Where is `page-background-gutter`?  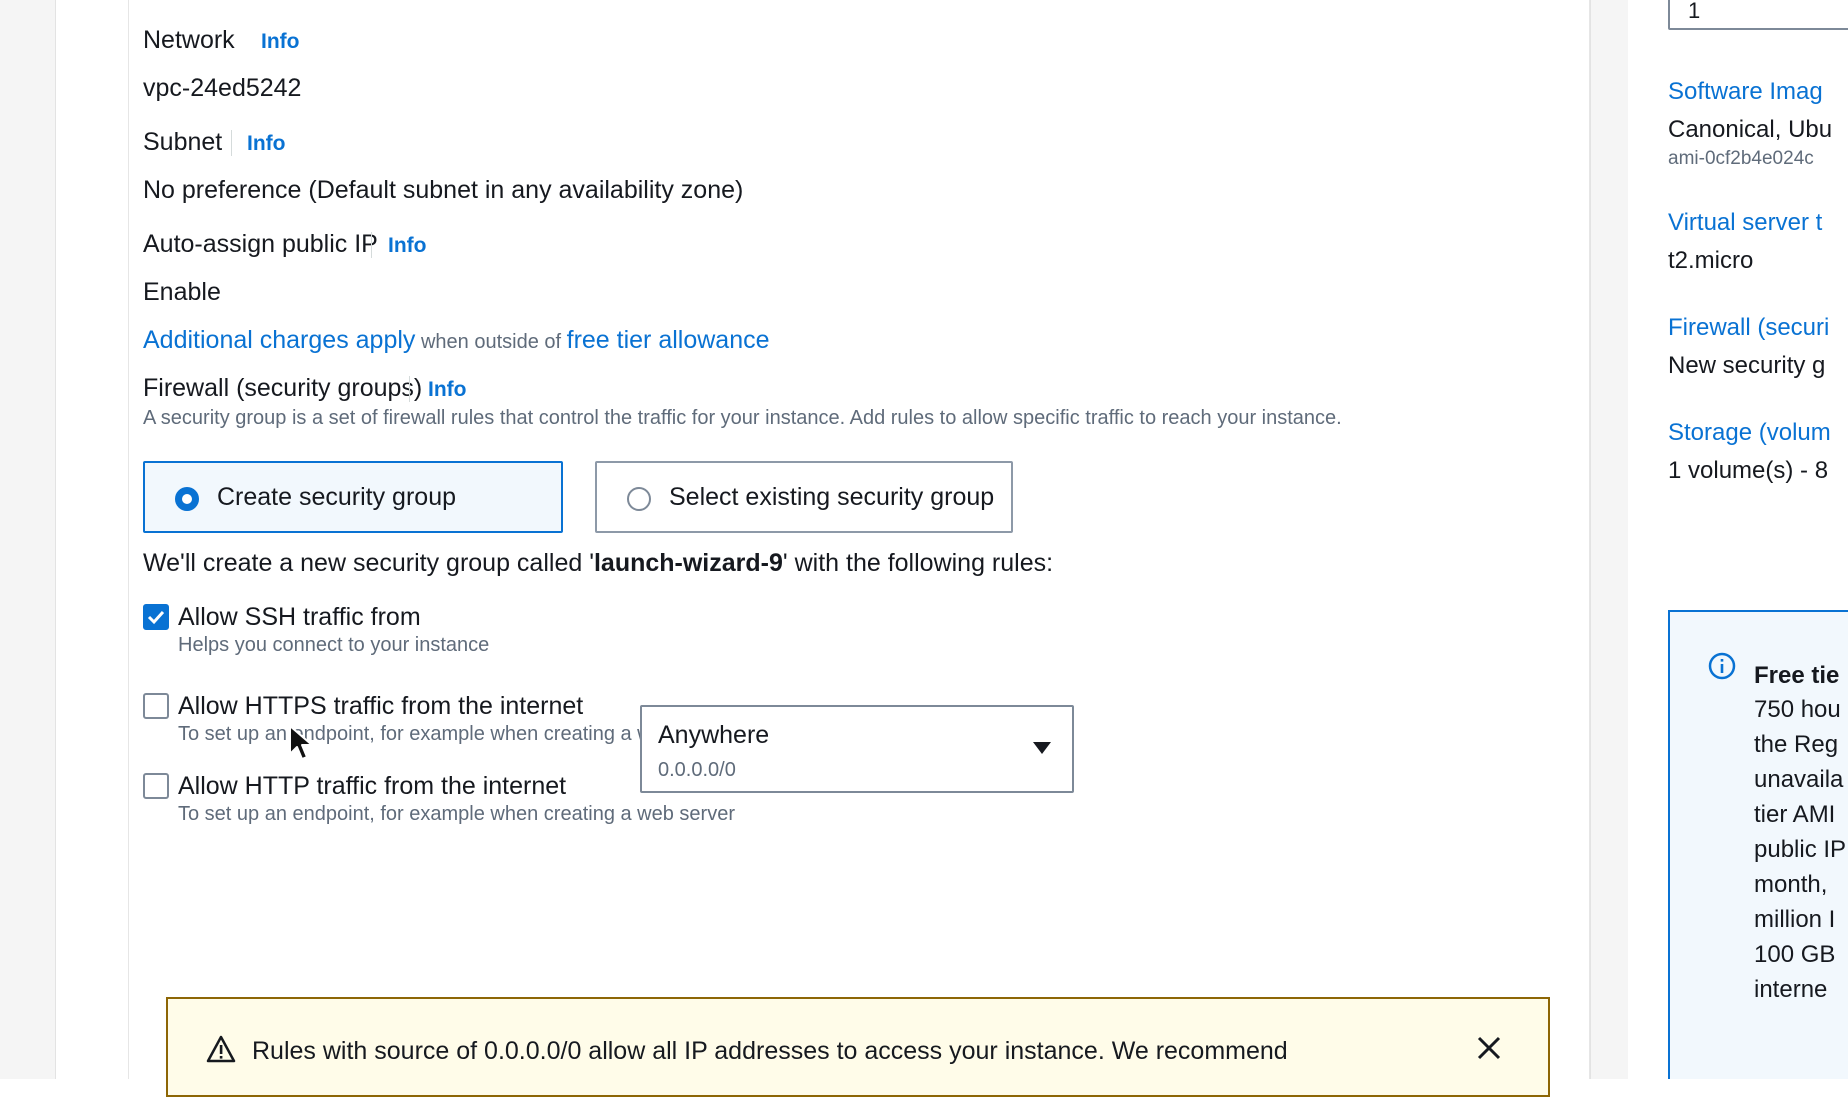
page-background-gutter is located at coordinates (1610, 539).